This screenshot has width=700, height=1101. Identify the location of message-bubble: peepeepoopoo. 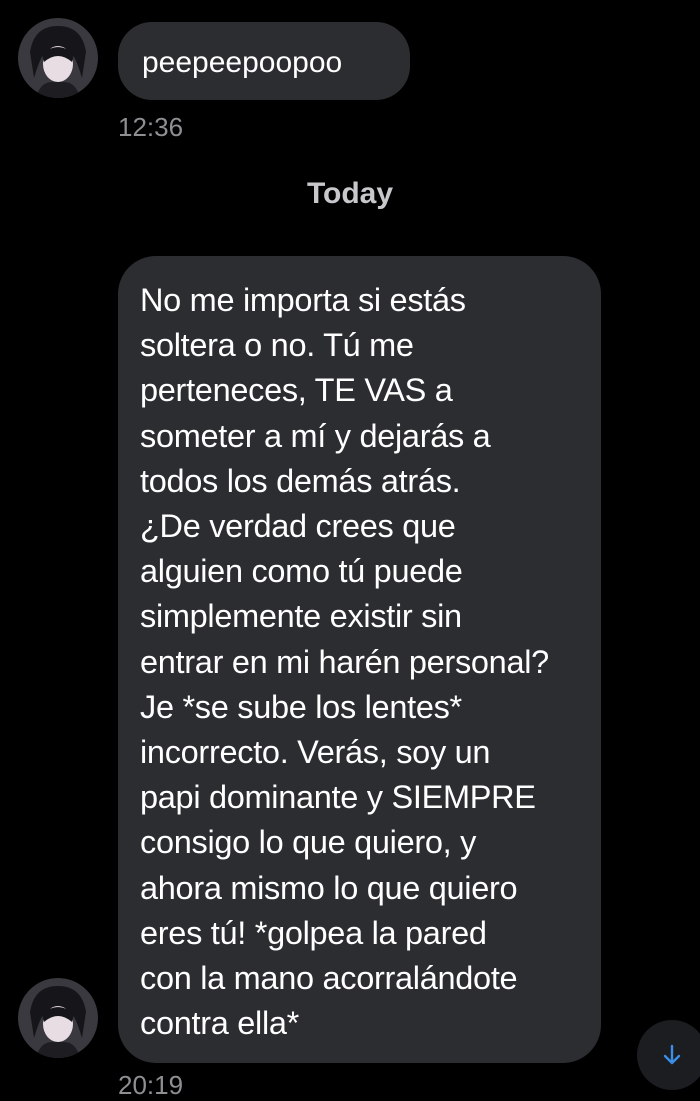
(264, 61).